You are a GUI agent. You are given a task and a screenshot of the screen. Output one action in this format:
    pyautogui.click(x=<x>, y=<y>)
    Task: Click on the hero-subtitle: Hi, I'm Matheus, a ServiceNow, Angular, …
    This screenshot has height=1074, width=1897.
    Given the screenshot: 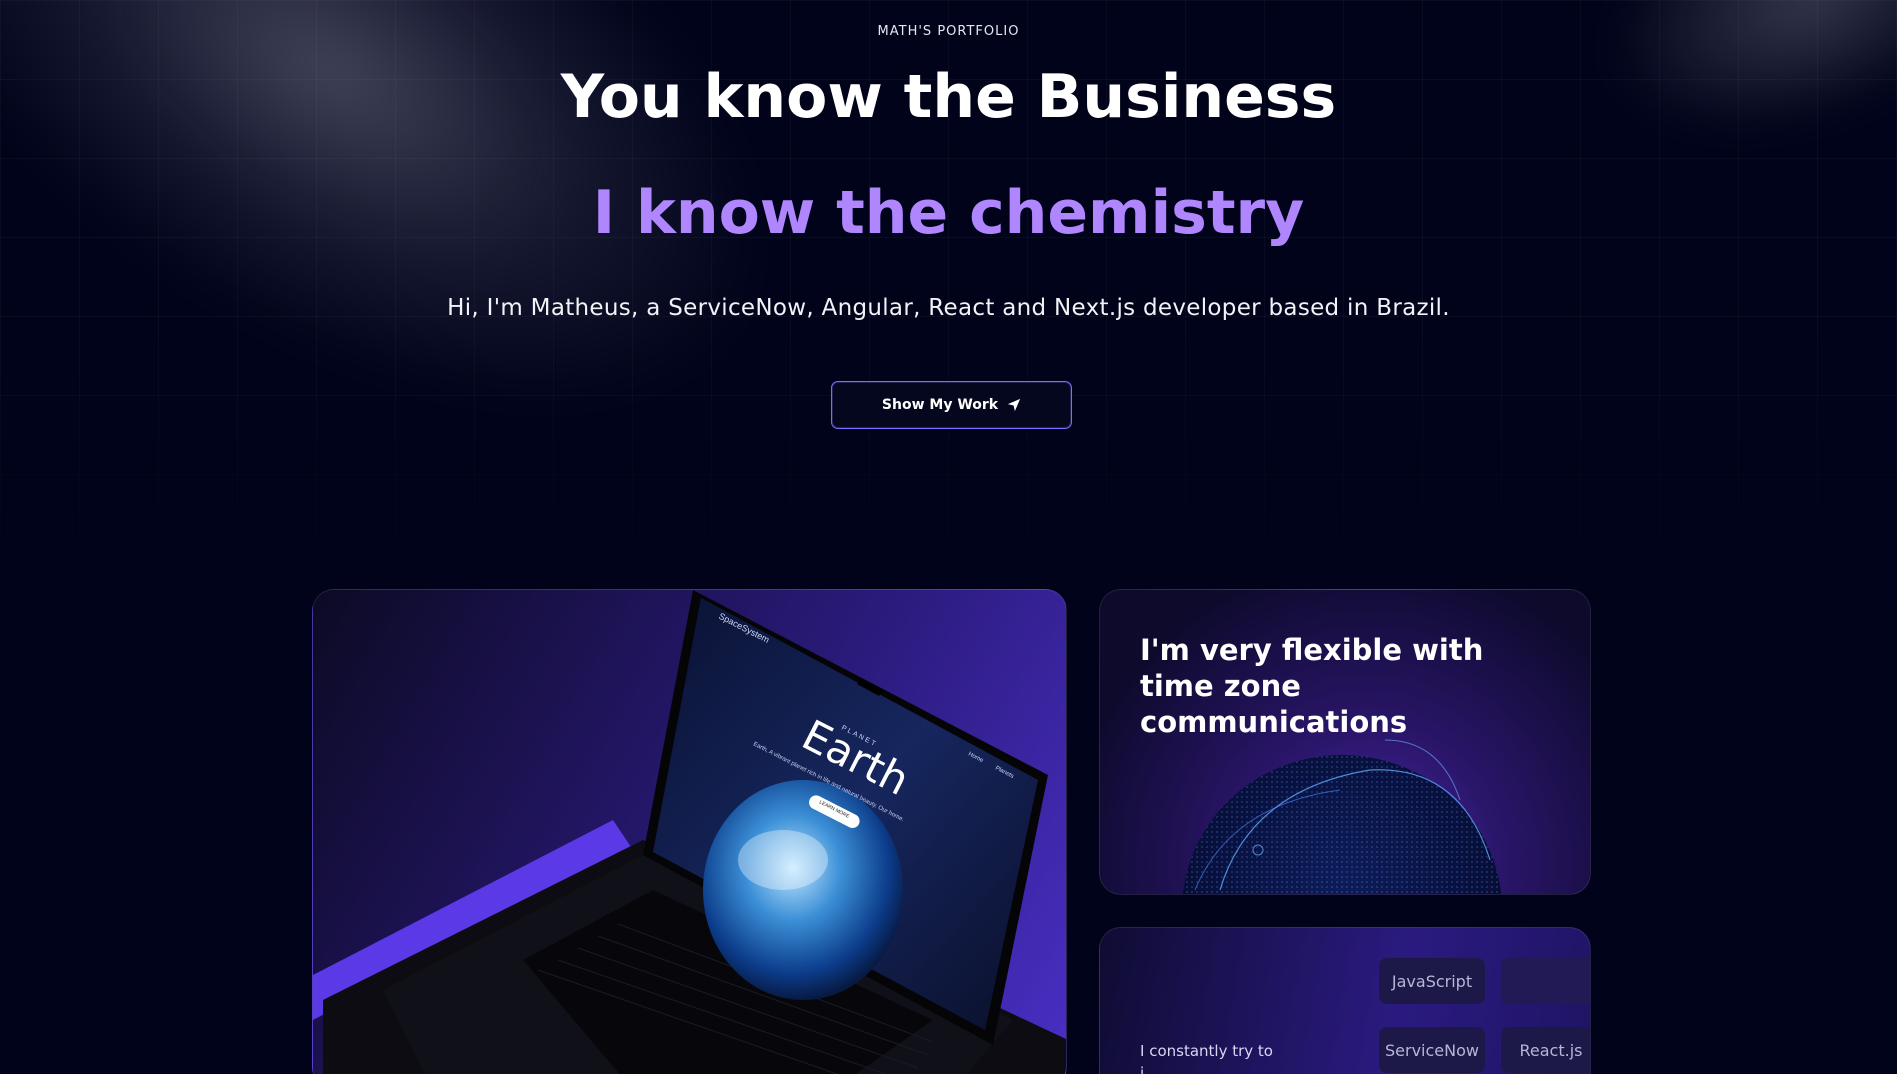 What is the action you would take?
    pyautogui.click(x=948, y=308)
    